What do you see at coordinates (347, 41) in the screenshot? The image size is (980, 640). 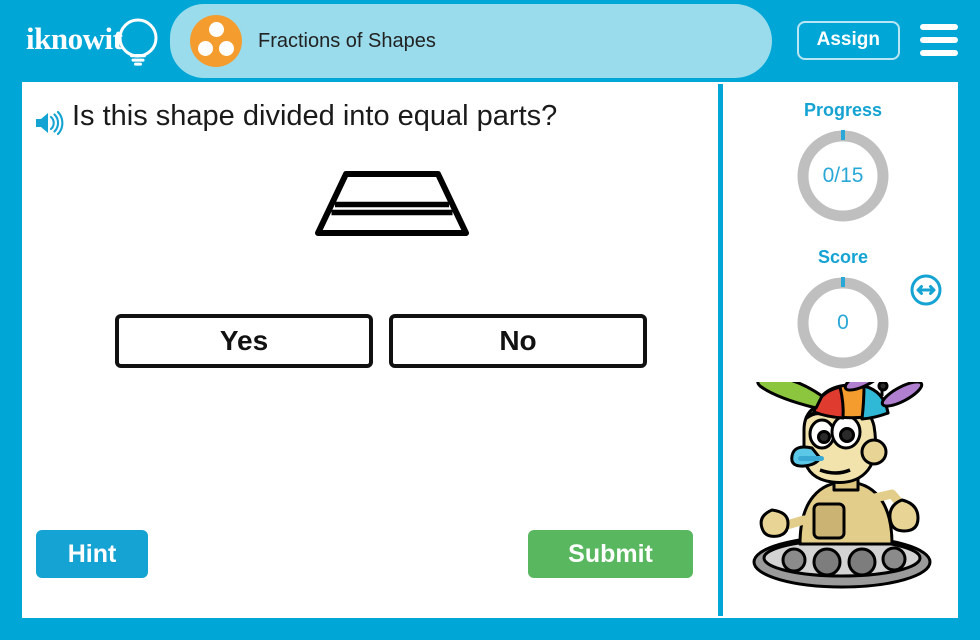 I see `lesson-title: Fractions of Shapes` at bounding box center [347, 41].